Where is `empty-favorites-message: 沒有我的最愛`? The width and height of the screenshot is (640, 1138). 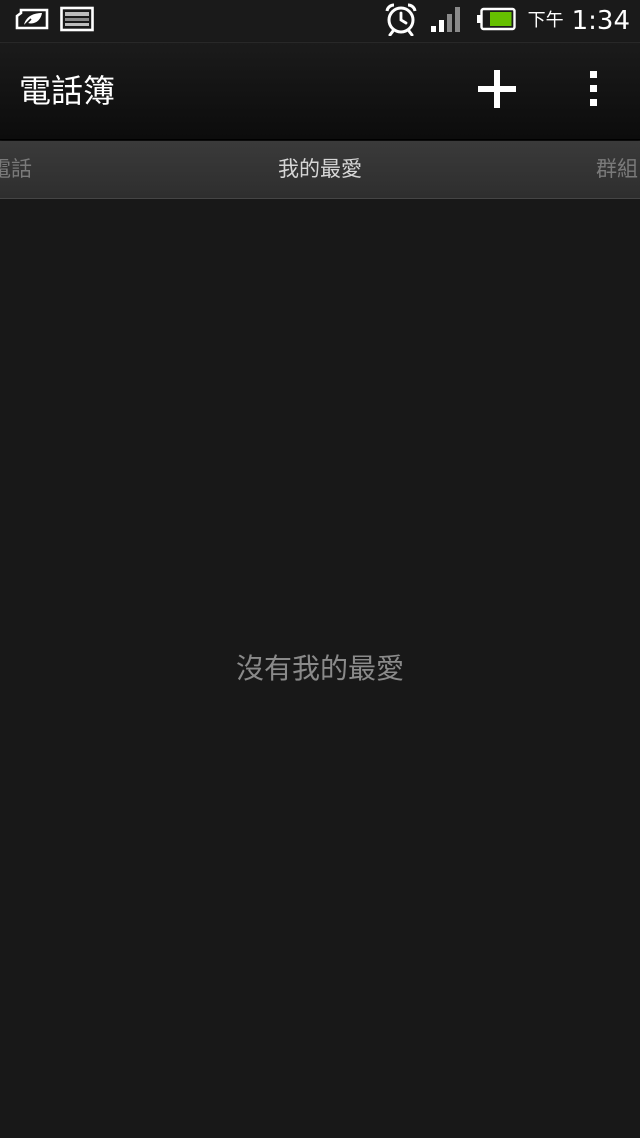 empty-favorites-message: 沒有我的最愛 is located at coordinates (319, 668).